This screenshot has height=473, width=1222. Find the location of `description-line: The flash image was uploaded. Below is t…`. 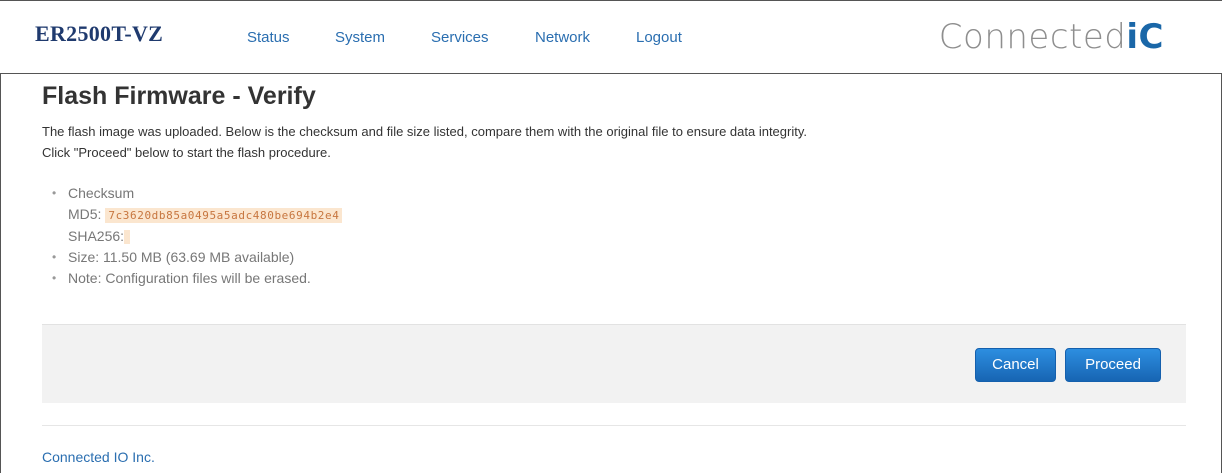

description-line: The flash image was uploaded. Below is t… is located at coordinates (424, 131).